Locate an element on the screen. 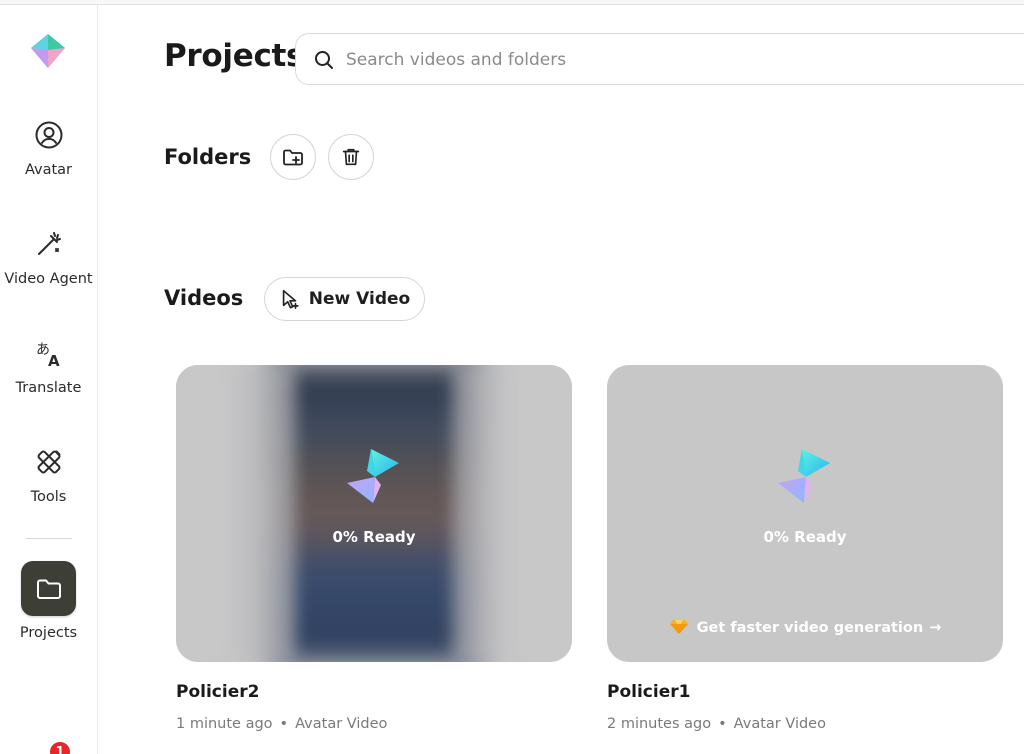  tools-icon is located at coordinates (49, 462).